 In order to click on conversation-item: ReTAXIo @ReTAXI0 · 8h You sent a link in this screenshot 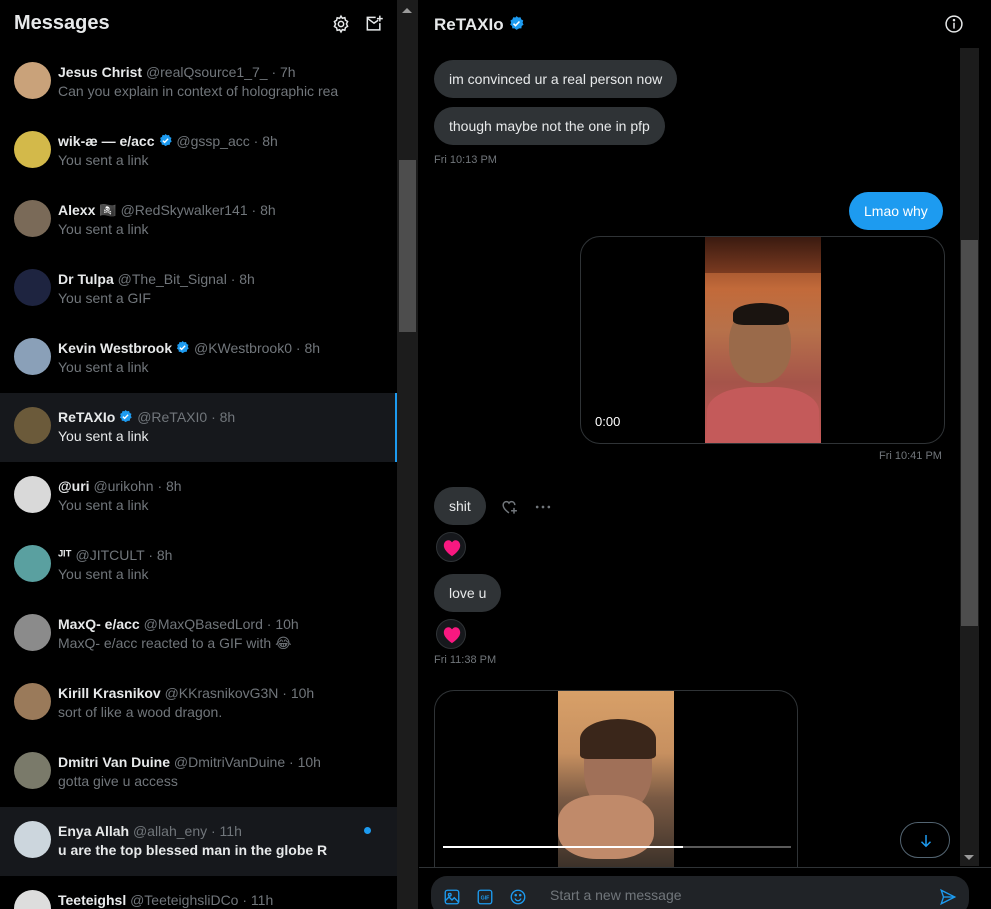, I will do `click(198, 427)`.